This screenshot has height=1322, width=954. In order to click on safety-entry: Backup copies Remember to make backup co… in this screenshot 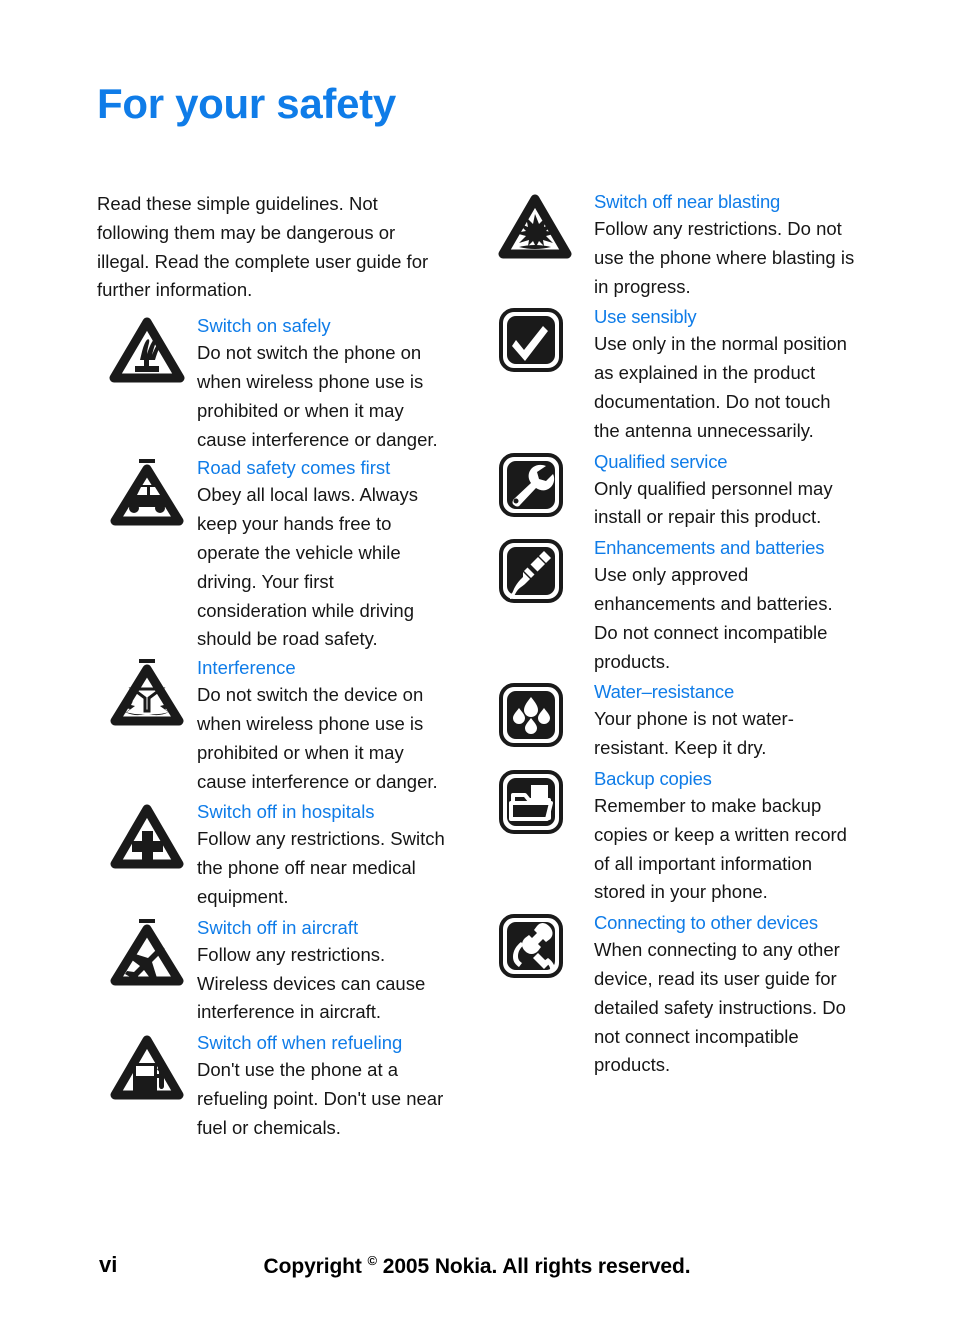, I will do `click(675, 837)`.